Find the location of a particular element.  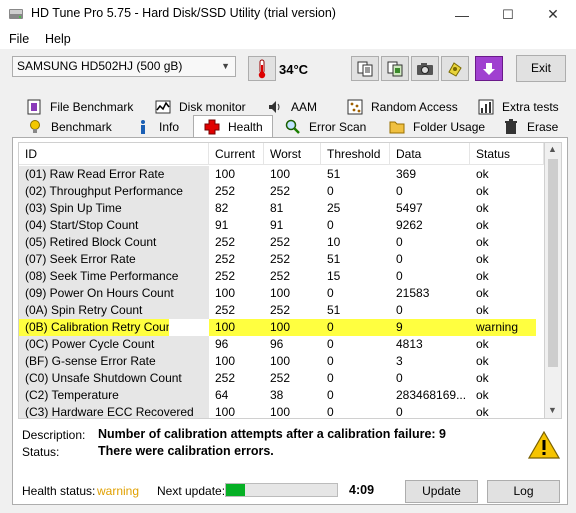

update-countdown: 4:09 is located at coordinates (362, 490).